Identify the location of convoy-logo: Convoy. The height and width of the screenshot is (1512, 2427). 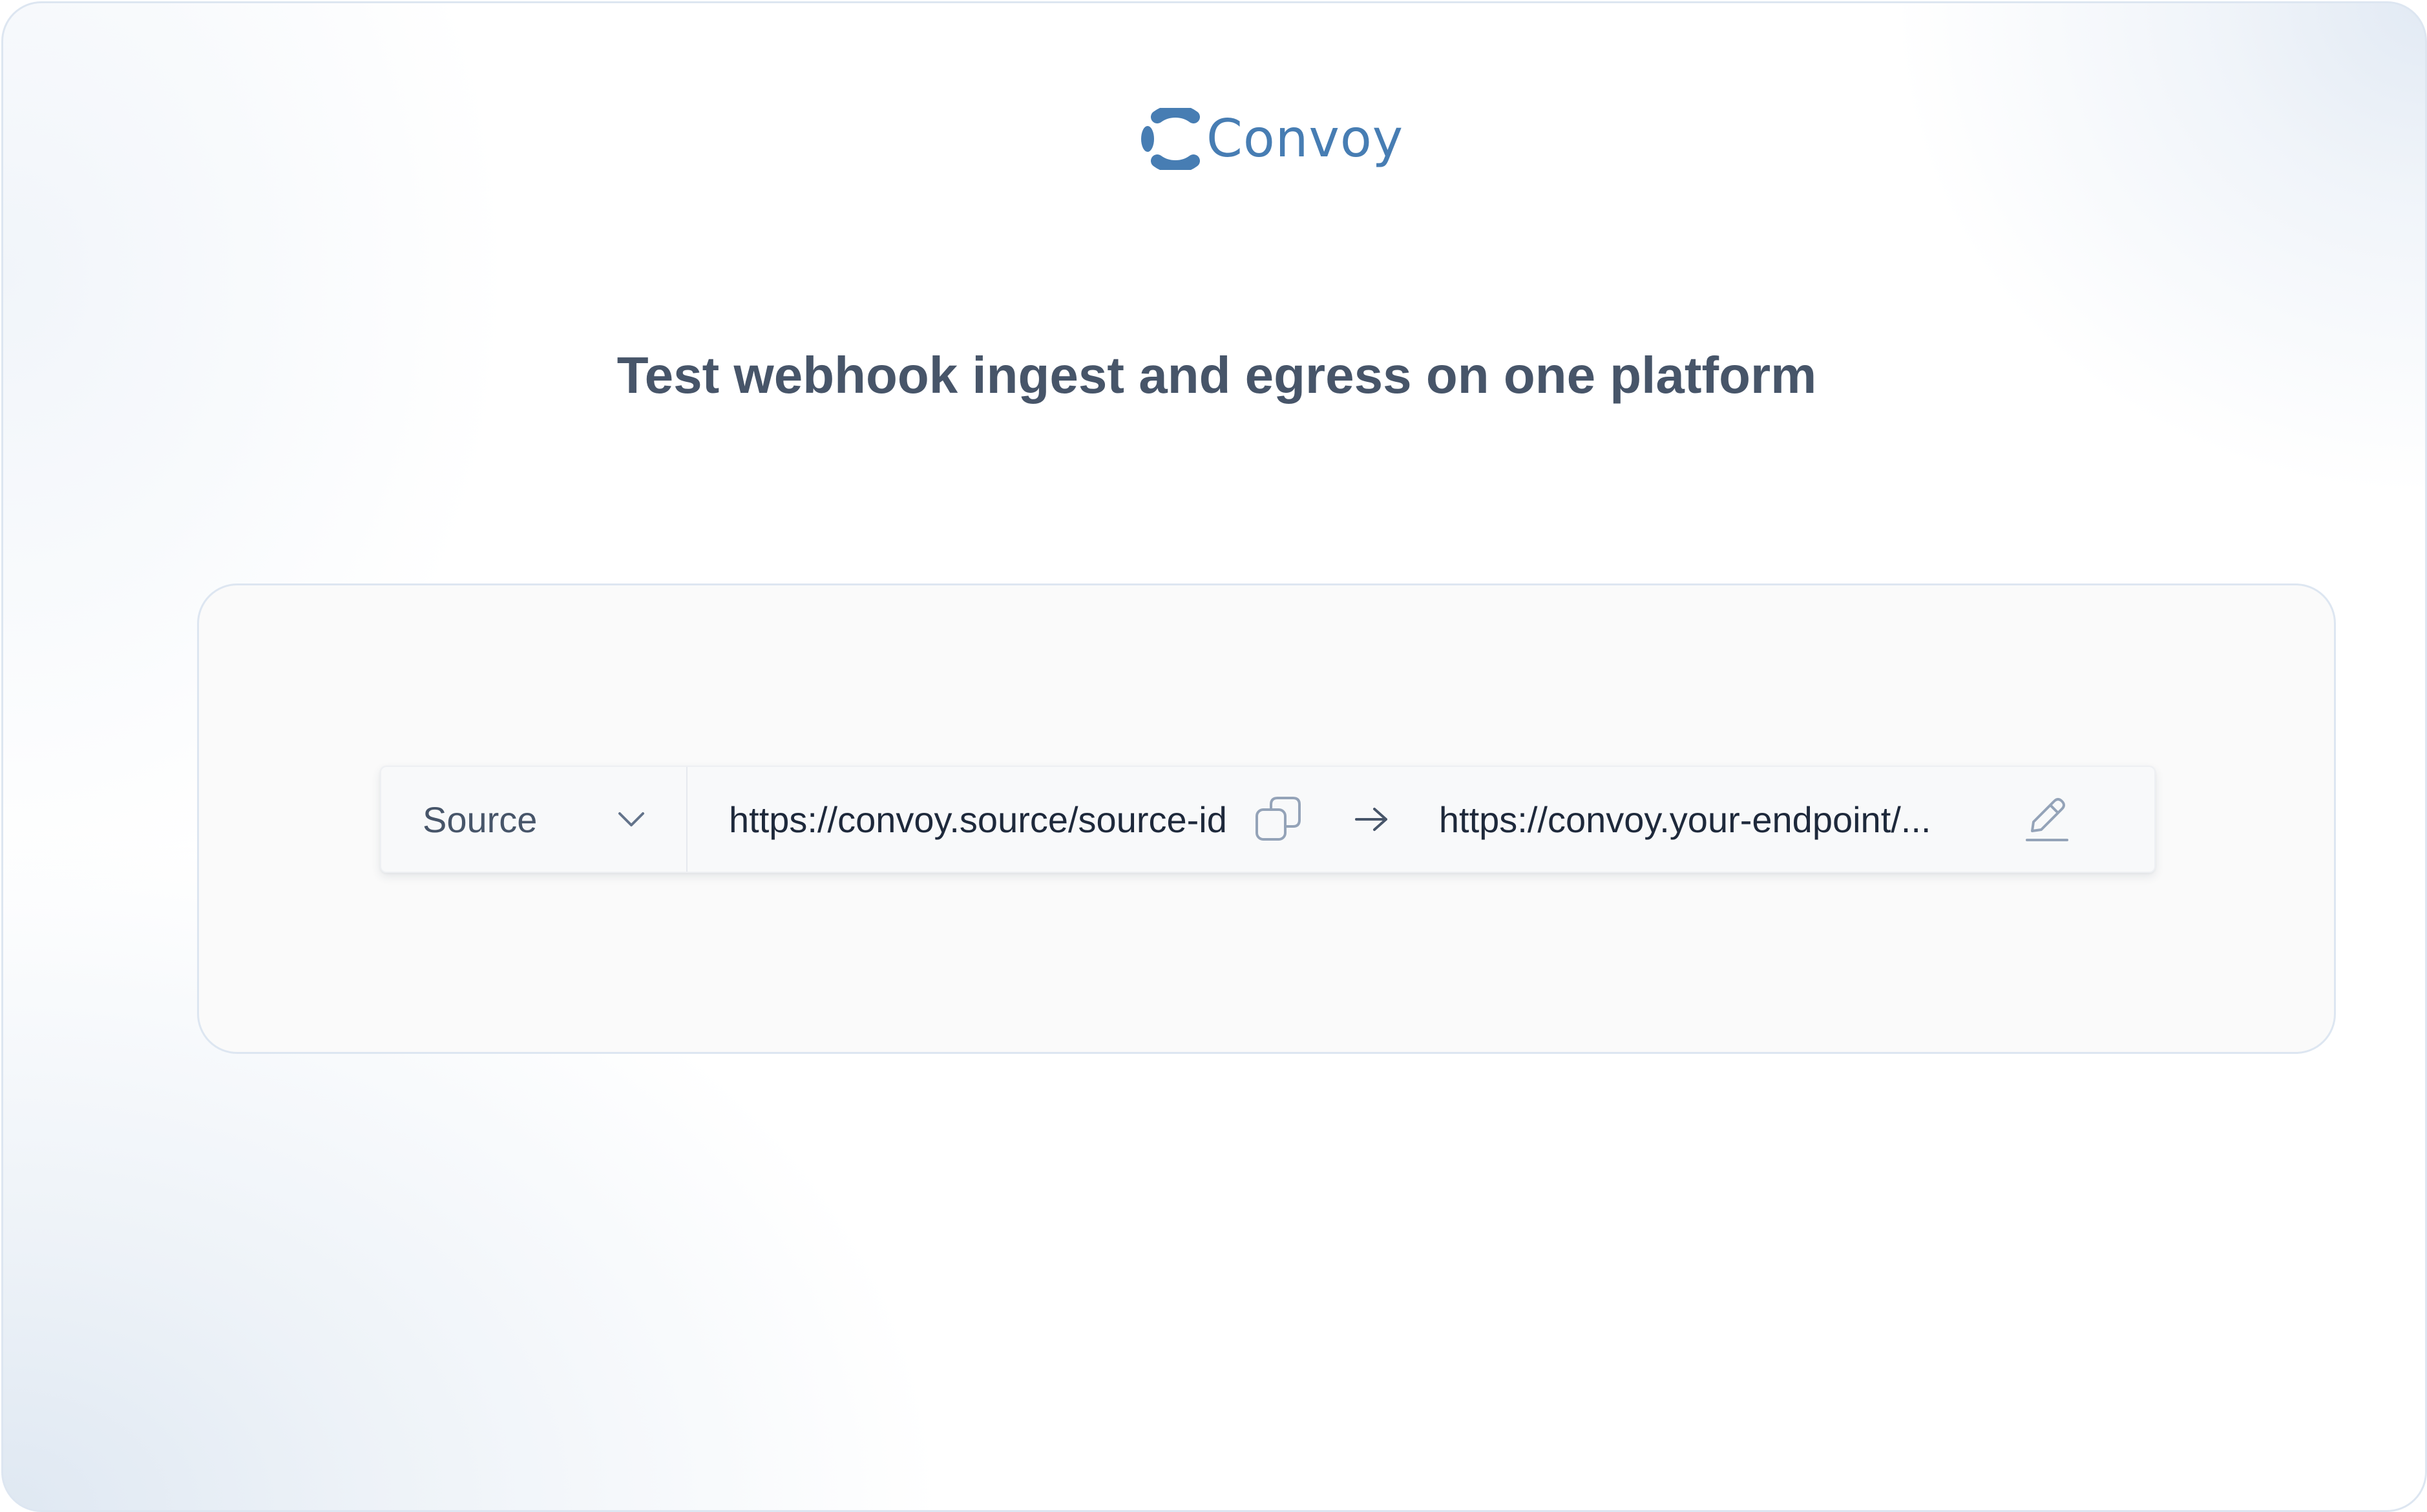
(1271, 139).